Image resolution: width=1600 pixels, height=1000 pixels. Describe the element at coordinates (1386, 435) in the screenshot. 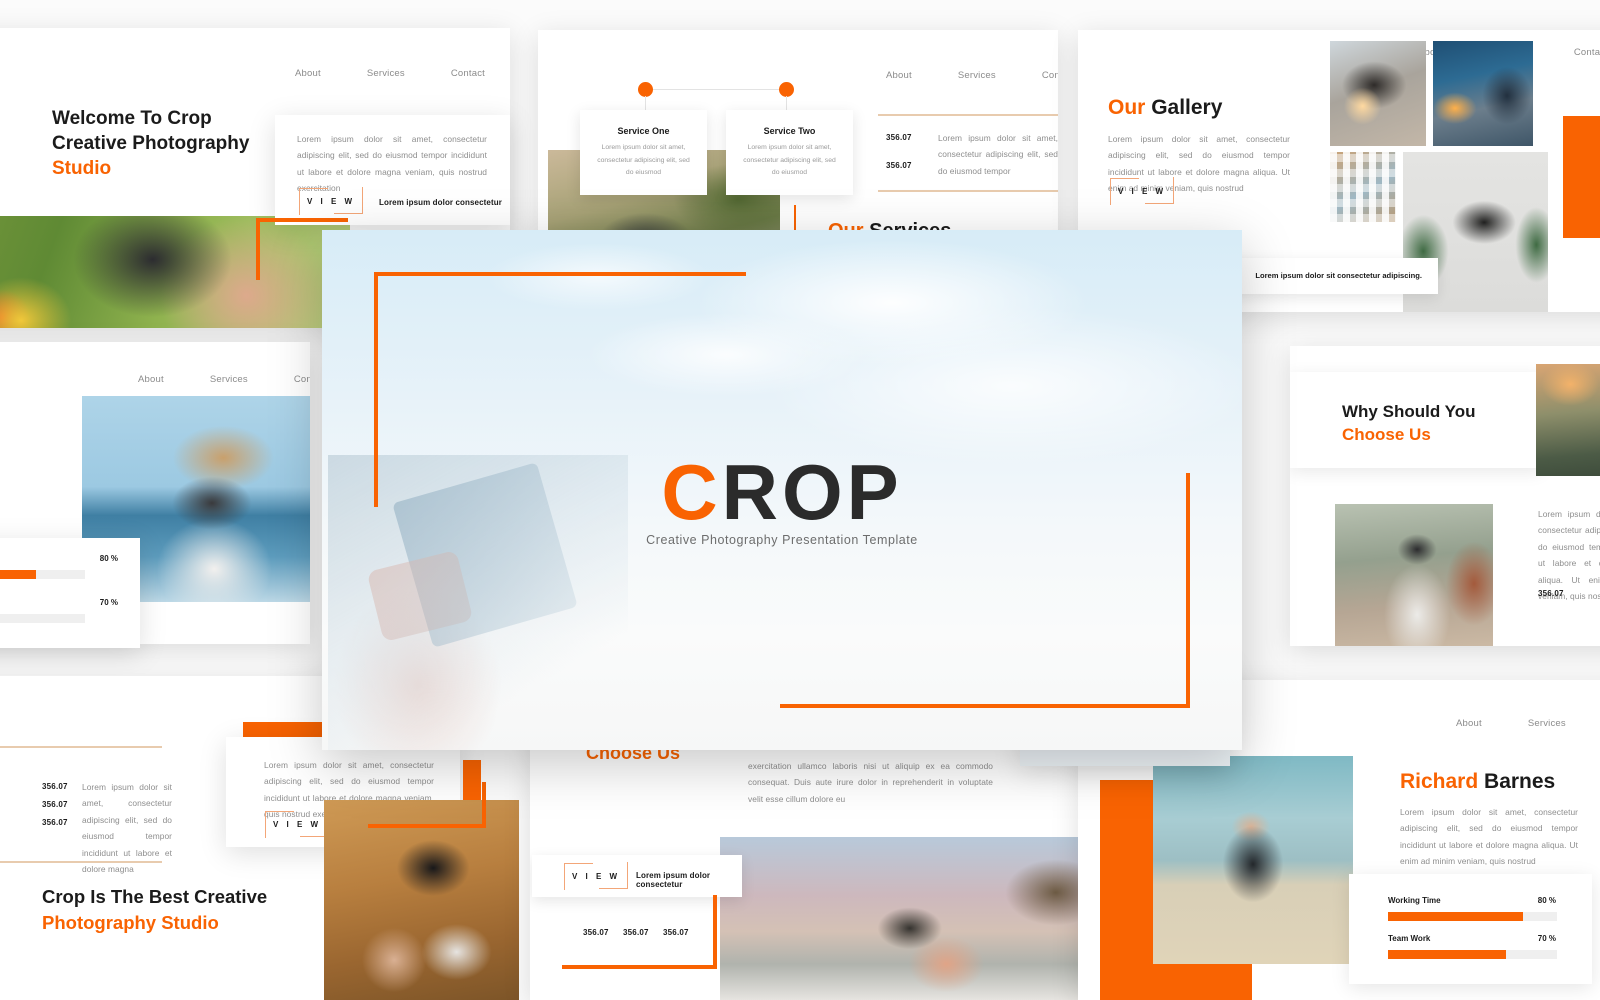

I see `why-choose-title-line2: Choose Us` at that location.